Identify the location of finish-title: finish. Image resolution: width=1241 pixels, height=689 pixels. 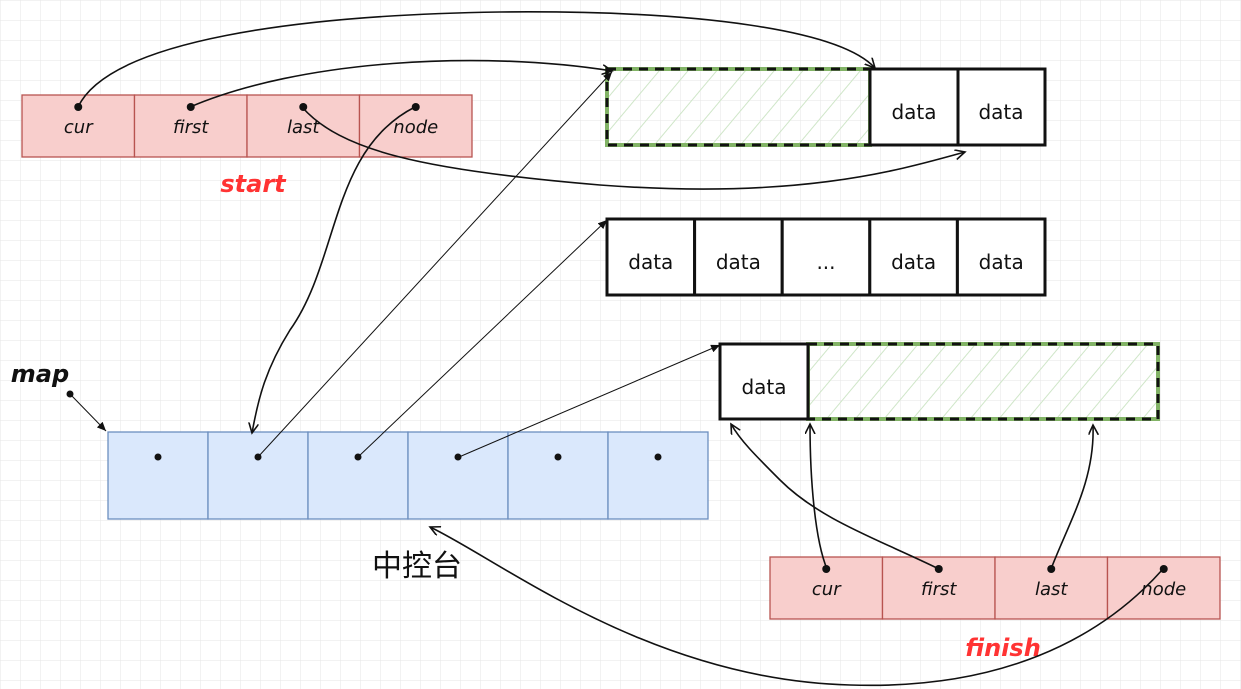
(1003, 648).